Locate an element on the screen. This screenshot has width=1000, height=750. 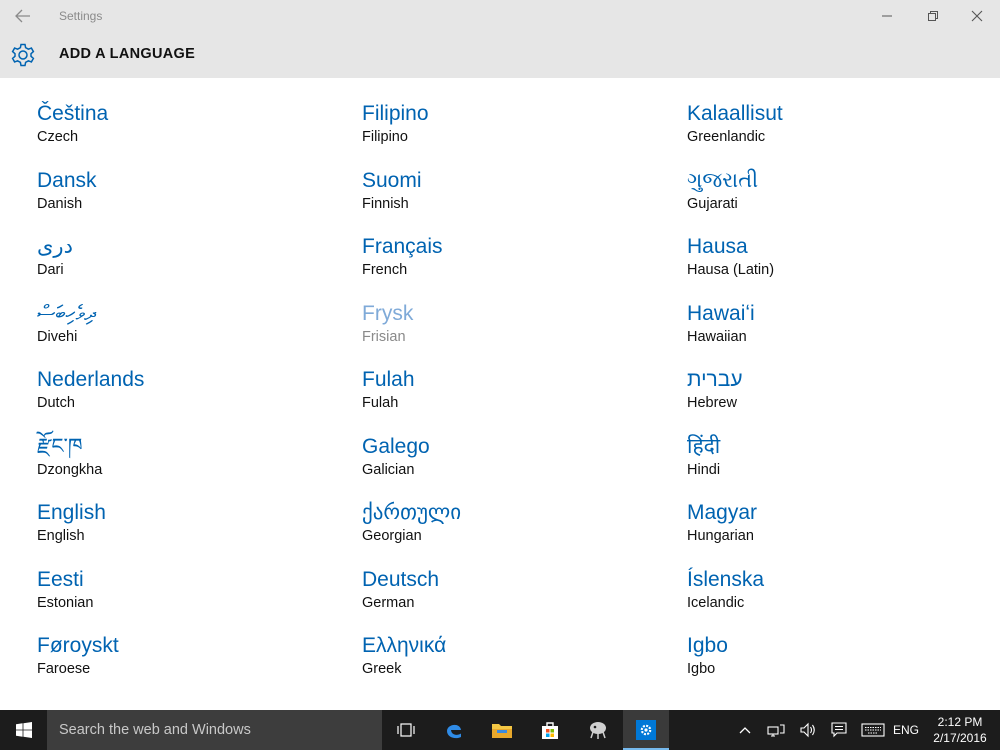
language-english-name: Georgian is located at coordinates (392, 536).